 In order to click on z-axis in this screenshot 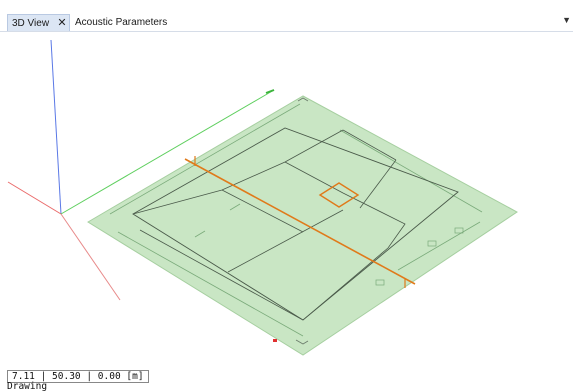, I will do `click(56, 127)`.